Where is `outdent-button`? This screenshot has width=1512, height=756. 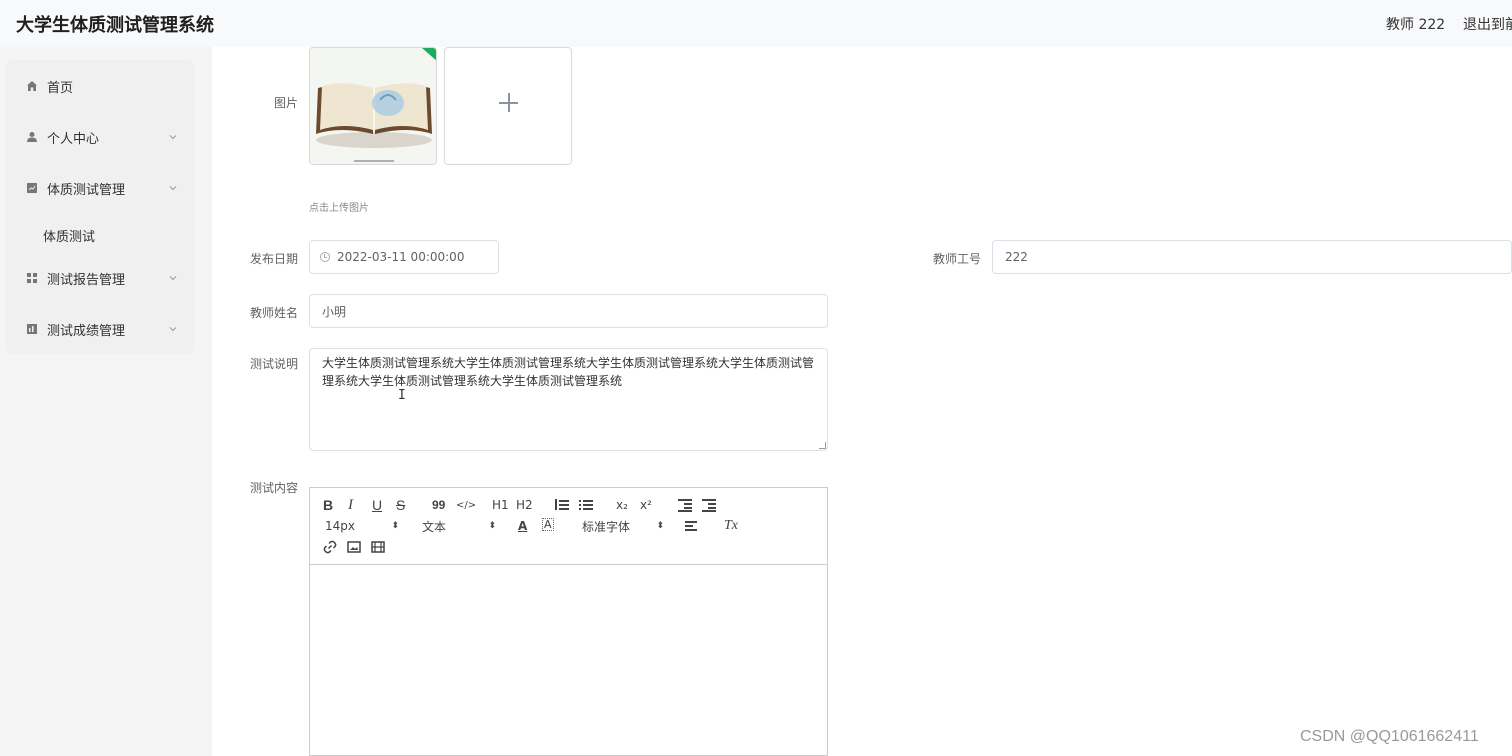 outdent-button is located at coordinates (685, 505).